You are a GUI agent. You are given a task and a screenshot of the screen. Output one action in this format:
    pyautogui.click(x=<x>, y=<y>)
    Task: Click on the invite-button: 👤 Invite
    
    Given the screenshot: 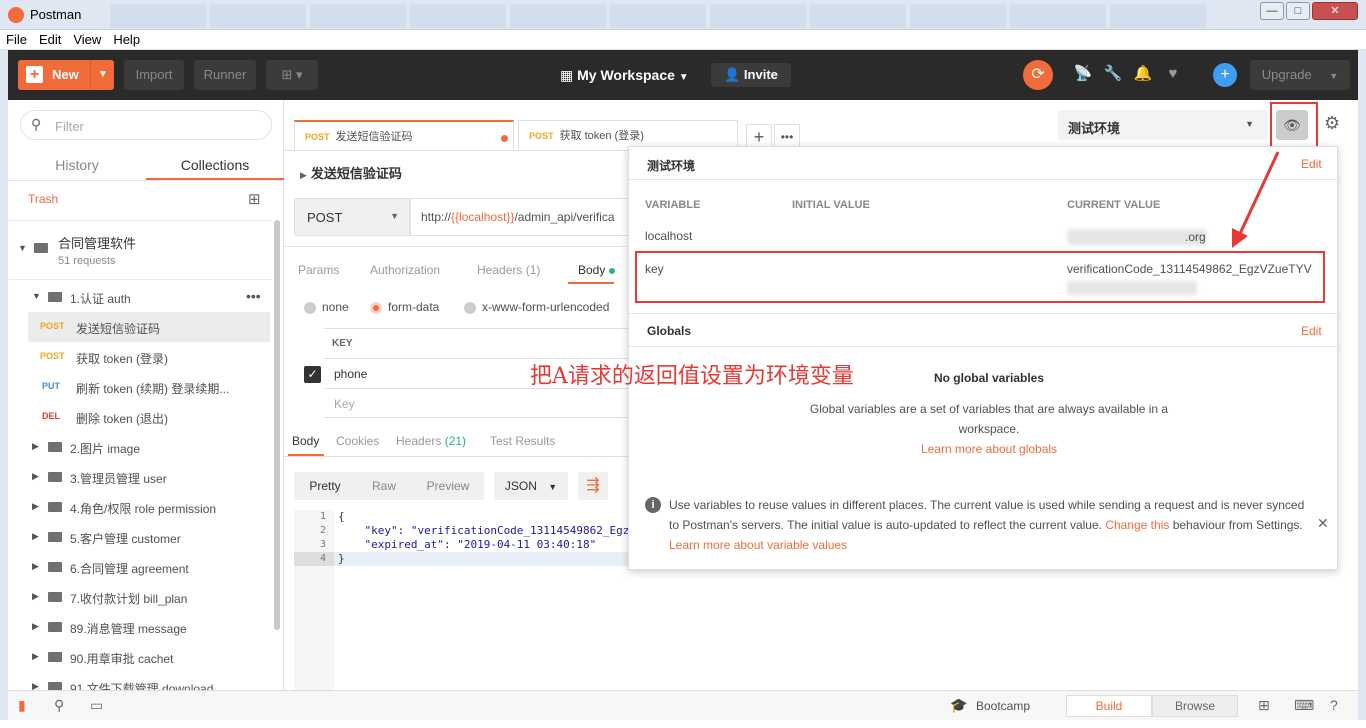 What is the action you would take?
    pyautogui.click(x=751, y=75)
    